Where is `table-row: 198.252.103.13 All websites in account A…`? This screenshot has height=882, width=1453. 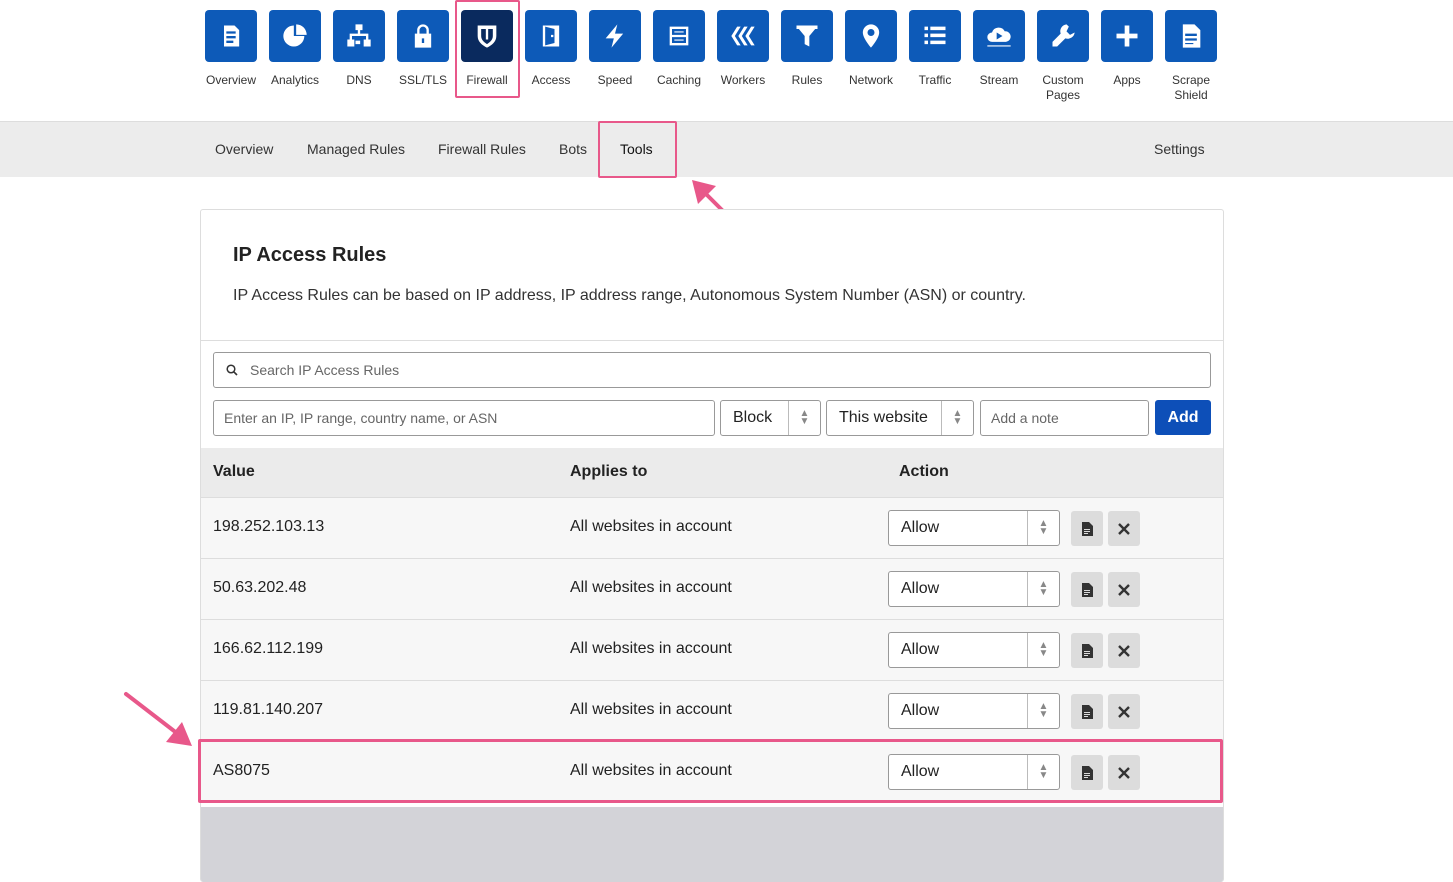 table-row: 198.252.103.13 All websites in account A… is located at coordinates (712, 527).